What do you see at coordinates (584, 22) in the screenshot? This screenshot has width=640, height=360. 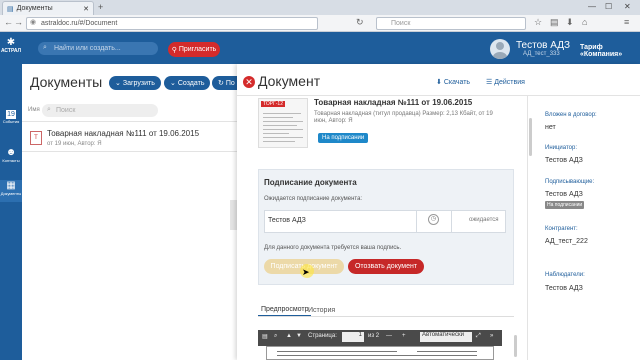 I see `home-icon: ⌂` at bounding box center [584, 22].